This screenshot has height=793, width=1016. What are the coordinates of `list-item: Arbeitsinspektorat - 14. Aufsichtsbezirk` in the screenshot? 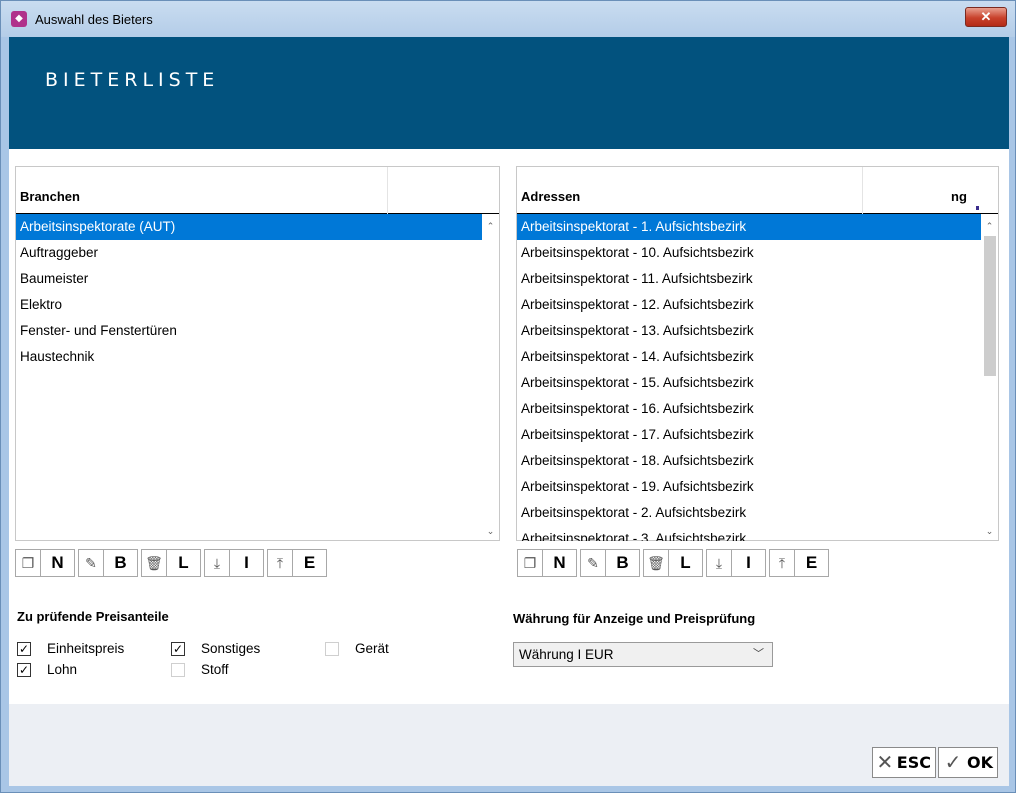 It's located at (749, 357).